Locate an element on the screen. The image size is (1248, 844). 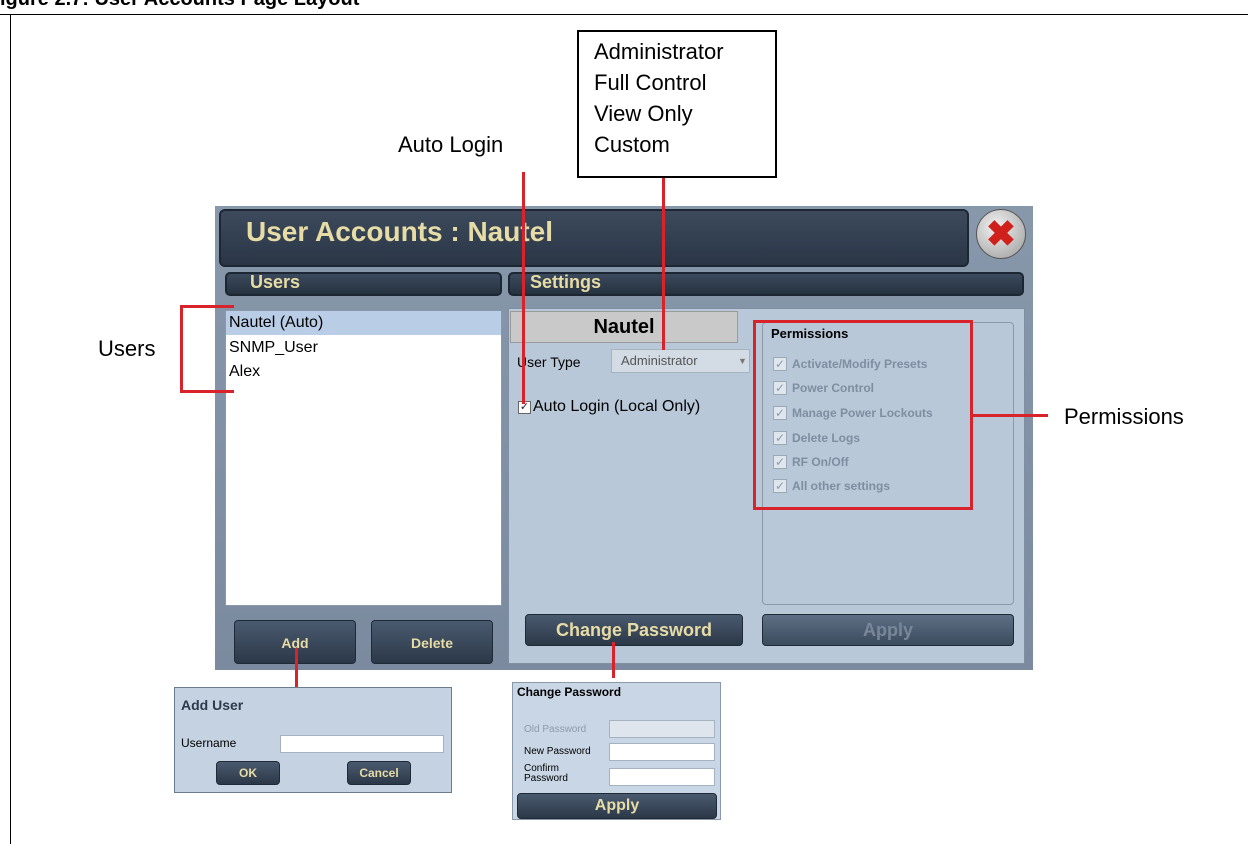
add-user-callout-line is located at coordinates (296, 668).